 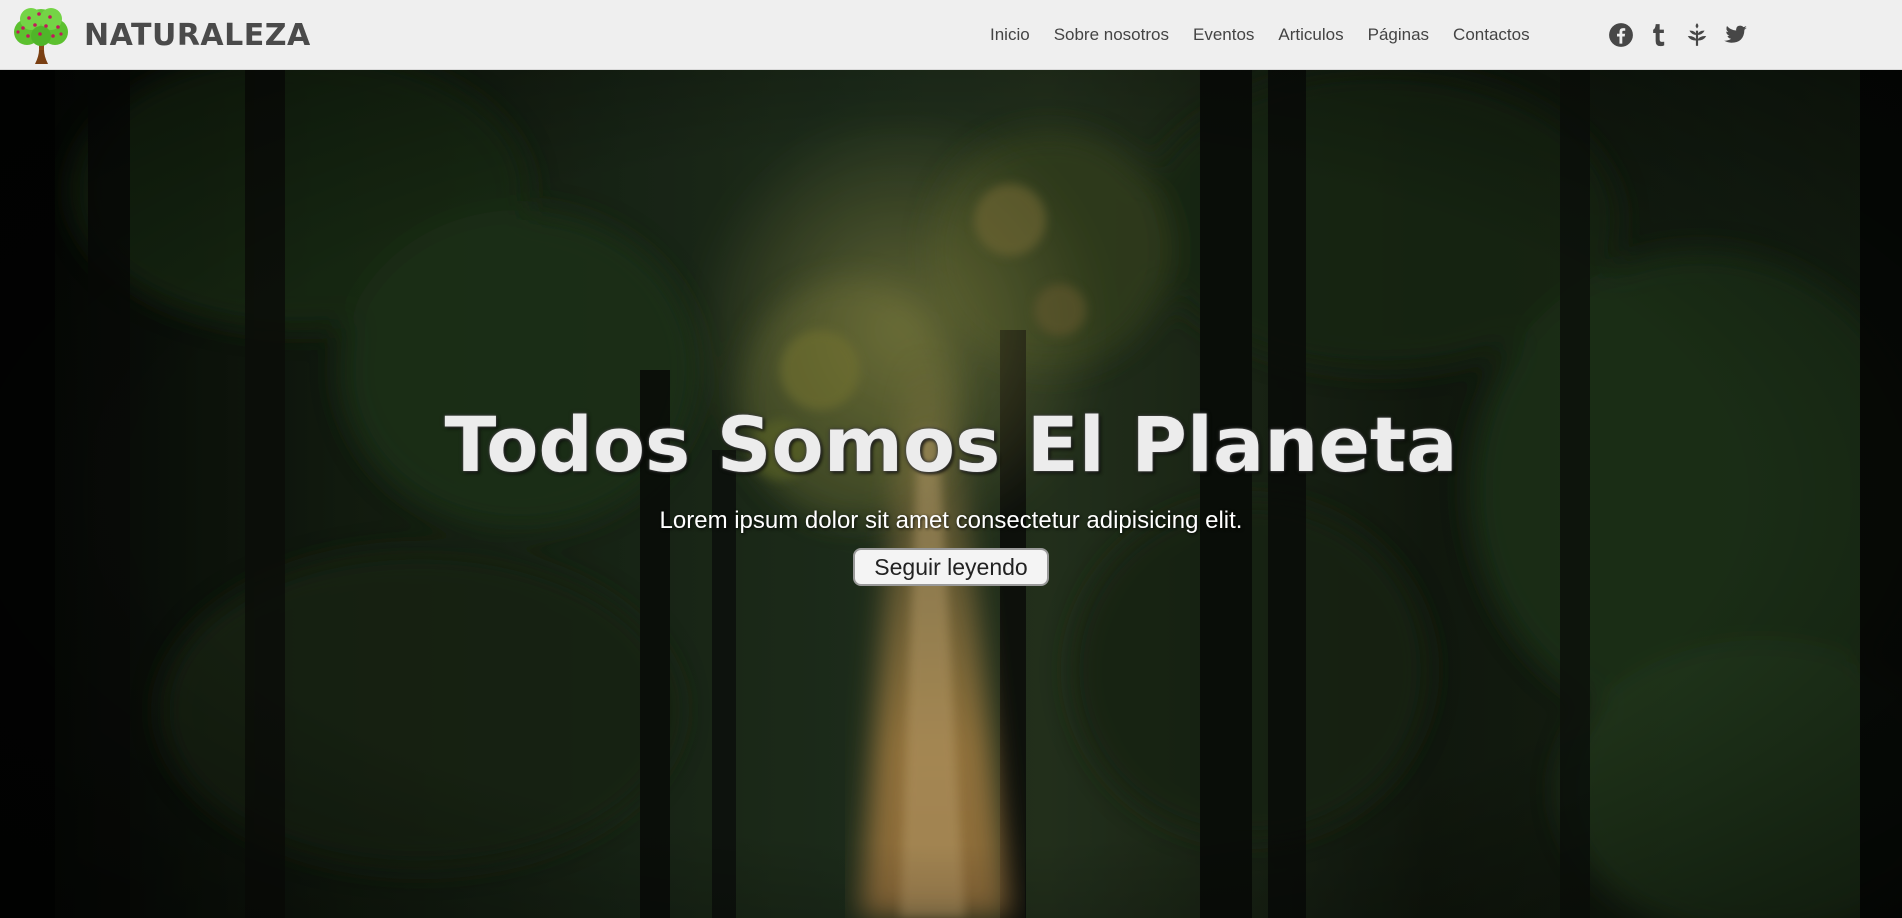 I want to click on nav-link-paginas: Páginas, so click(x=1398, y=35).